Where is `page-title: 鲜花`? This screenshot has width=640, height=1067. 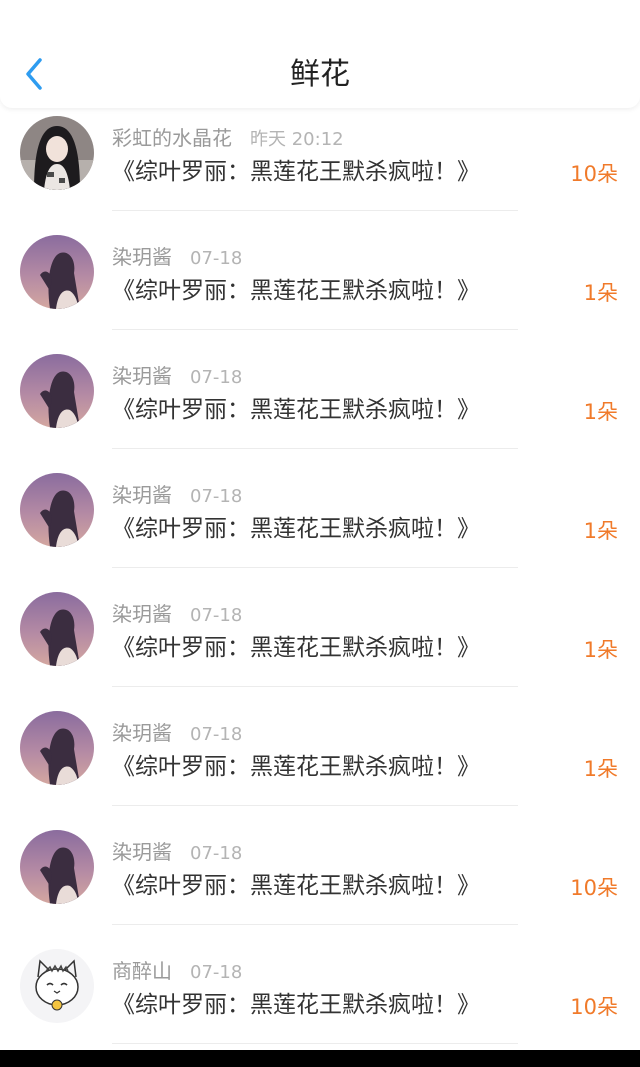 page-title: 鲜花 is located at coordinates (320, 74).